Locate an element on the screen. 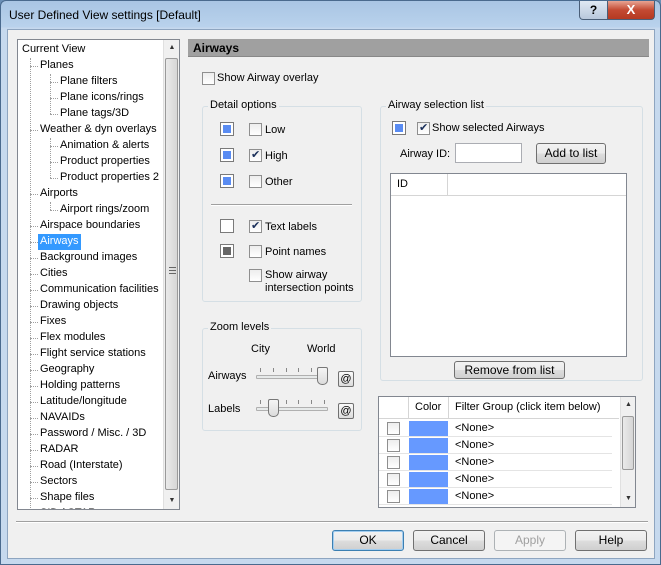  tree-item: Product properties is located at coordinates (105, 162).